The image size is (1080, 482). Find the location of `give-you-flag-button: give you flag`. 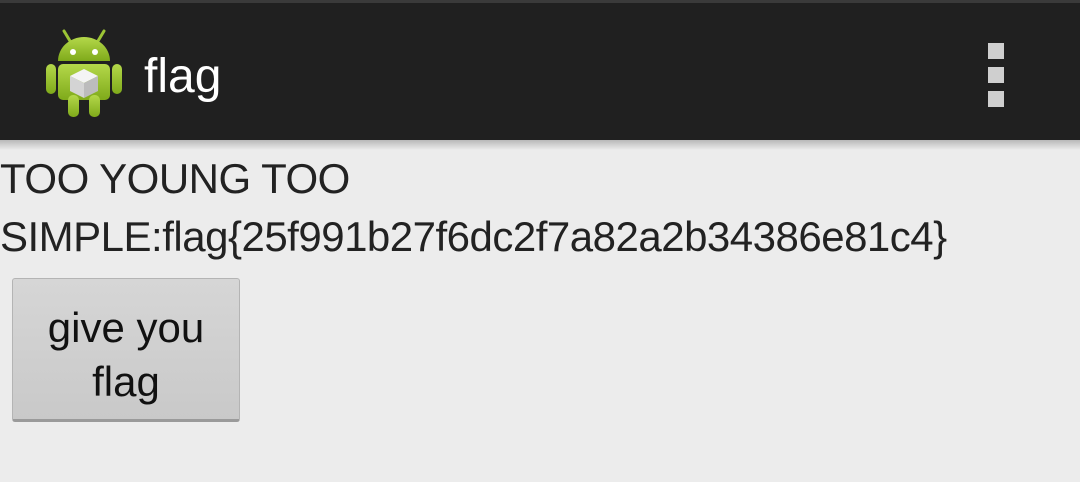

give-you-flag-button: give you flag is located at coordinates (126, 350).